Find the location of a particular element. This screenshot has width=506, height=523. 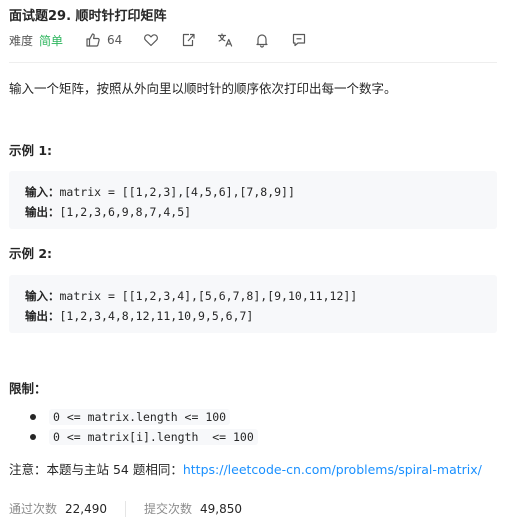

example-2-input-label: 输入： is located at coordinates (42, 296).